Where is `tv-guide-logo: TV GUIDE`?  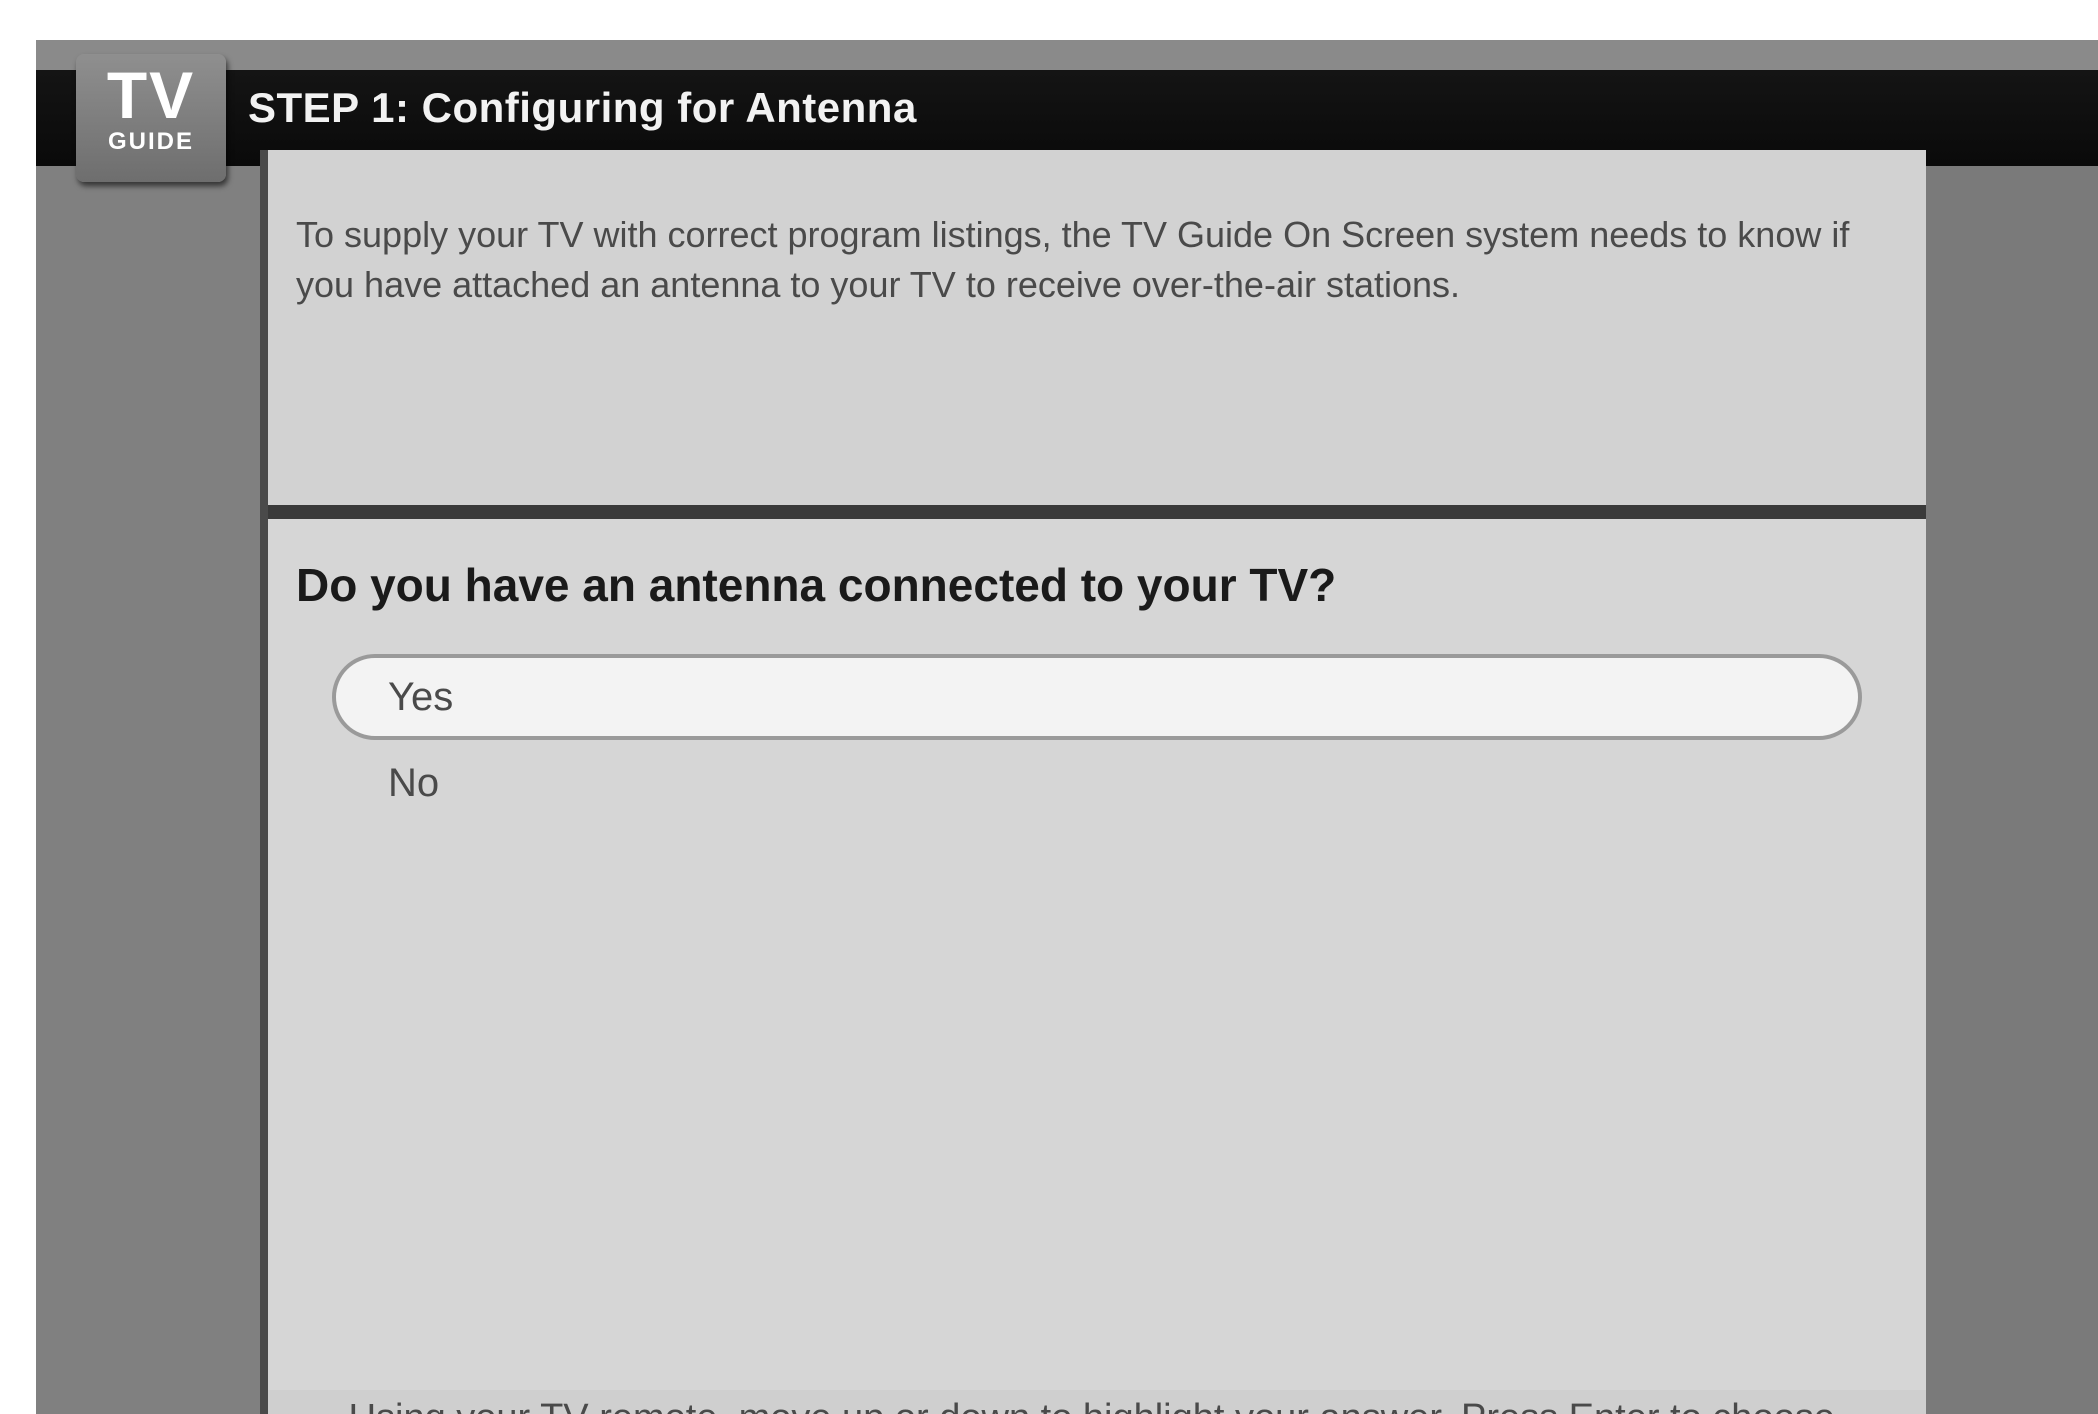 tv-guide-logo: TV GUIDE is located at coordinates (151, 118).